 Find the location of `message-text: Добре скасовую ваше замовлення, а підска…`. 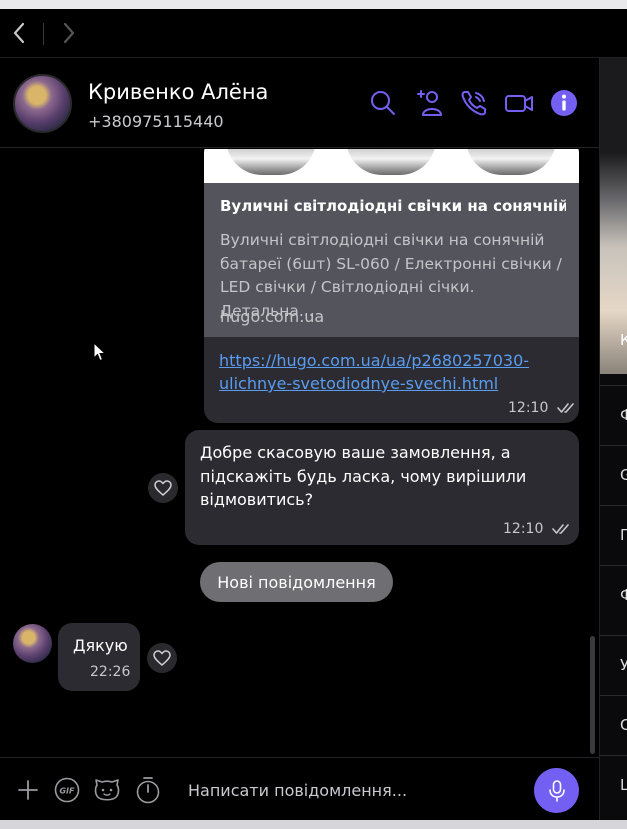

message-text: Добре скасовую ваше замовлення, а підска… is located at coordinates (363, 476).